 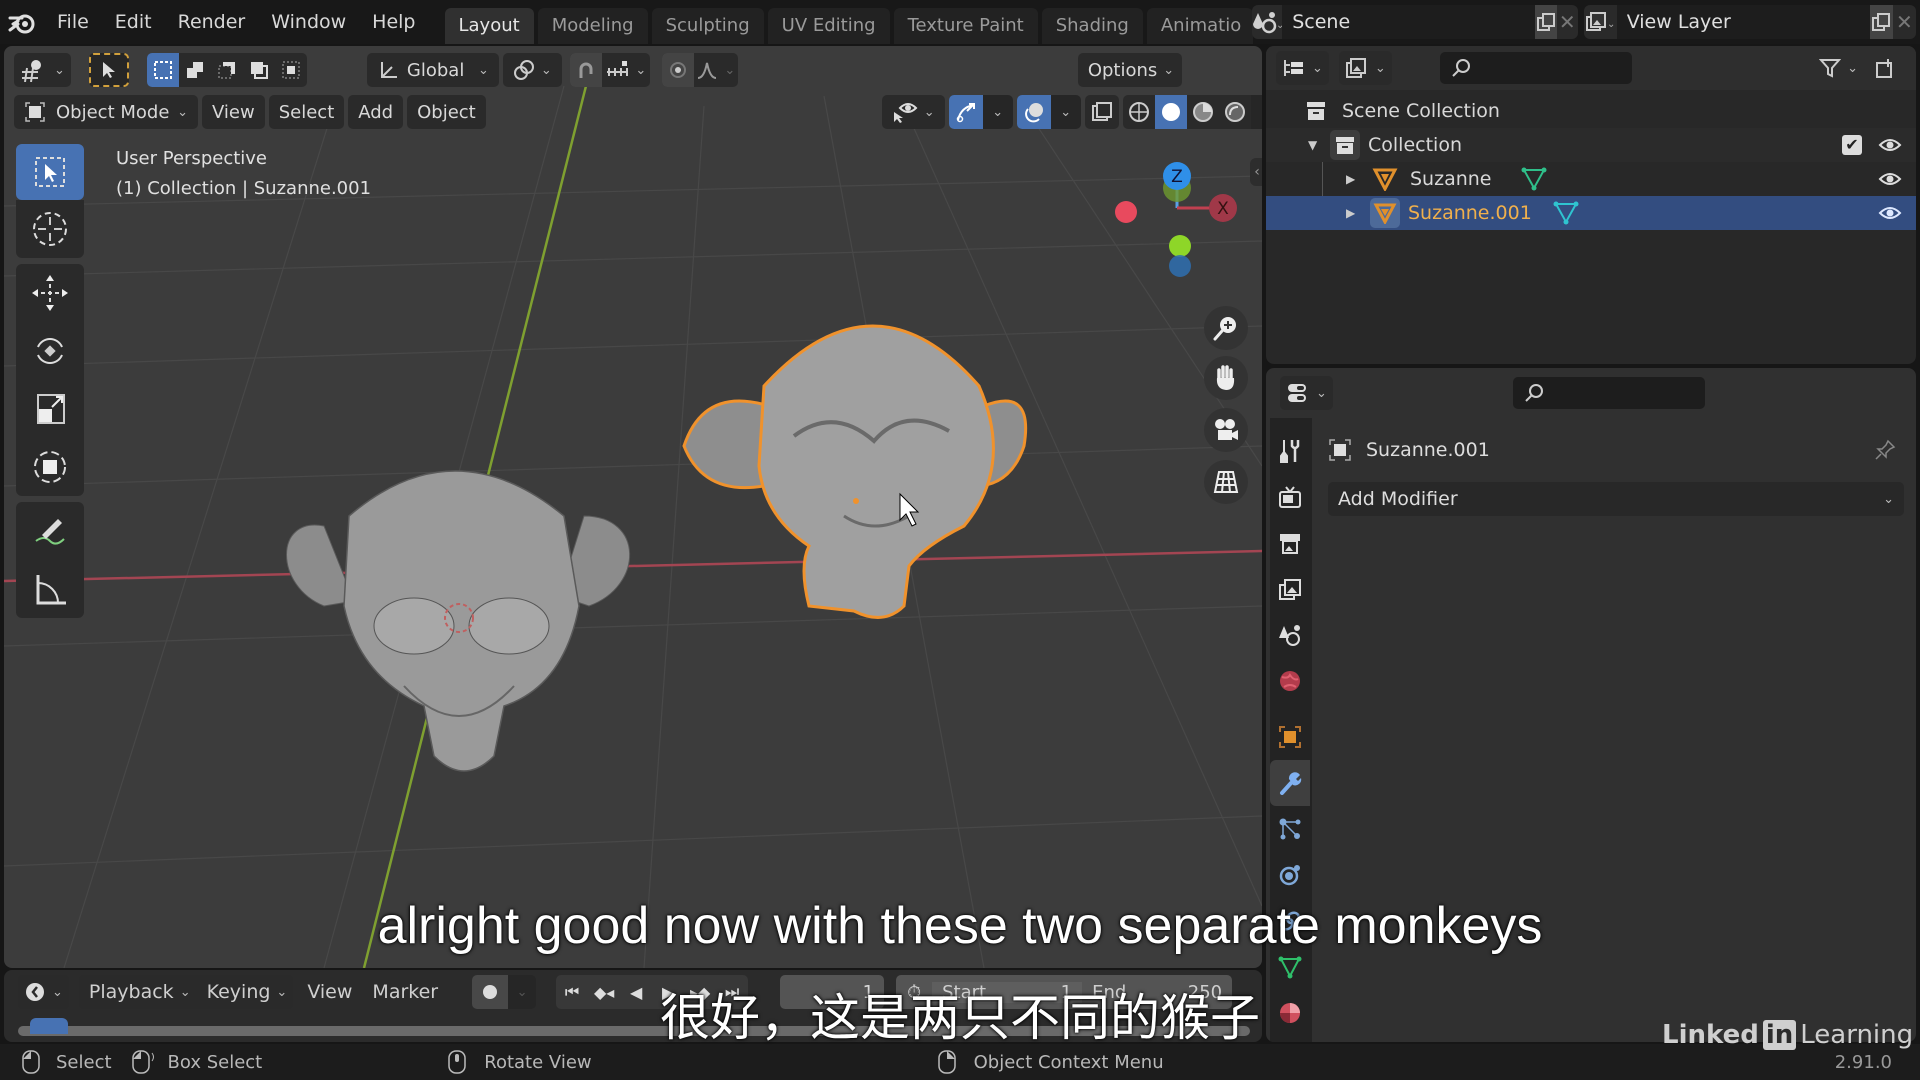 I want to click on sidebar-toggle-arrow: ‹, so click(x=1256, y=172).